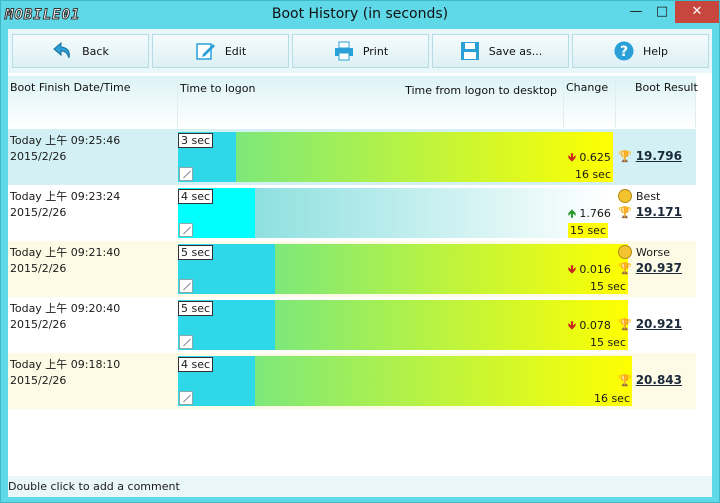 This screenshot has height=503, width=720. Describe the element at coordinates (659, 156) in the screenshot. I see `boot-result-value: 19.796` at that location.